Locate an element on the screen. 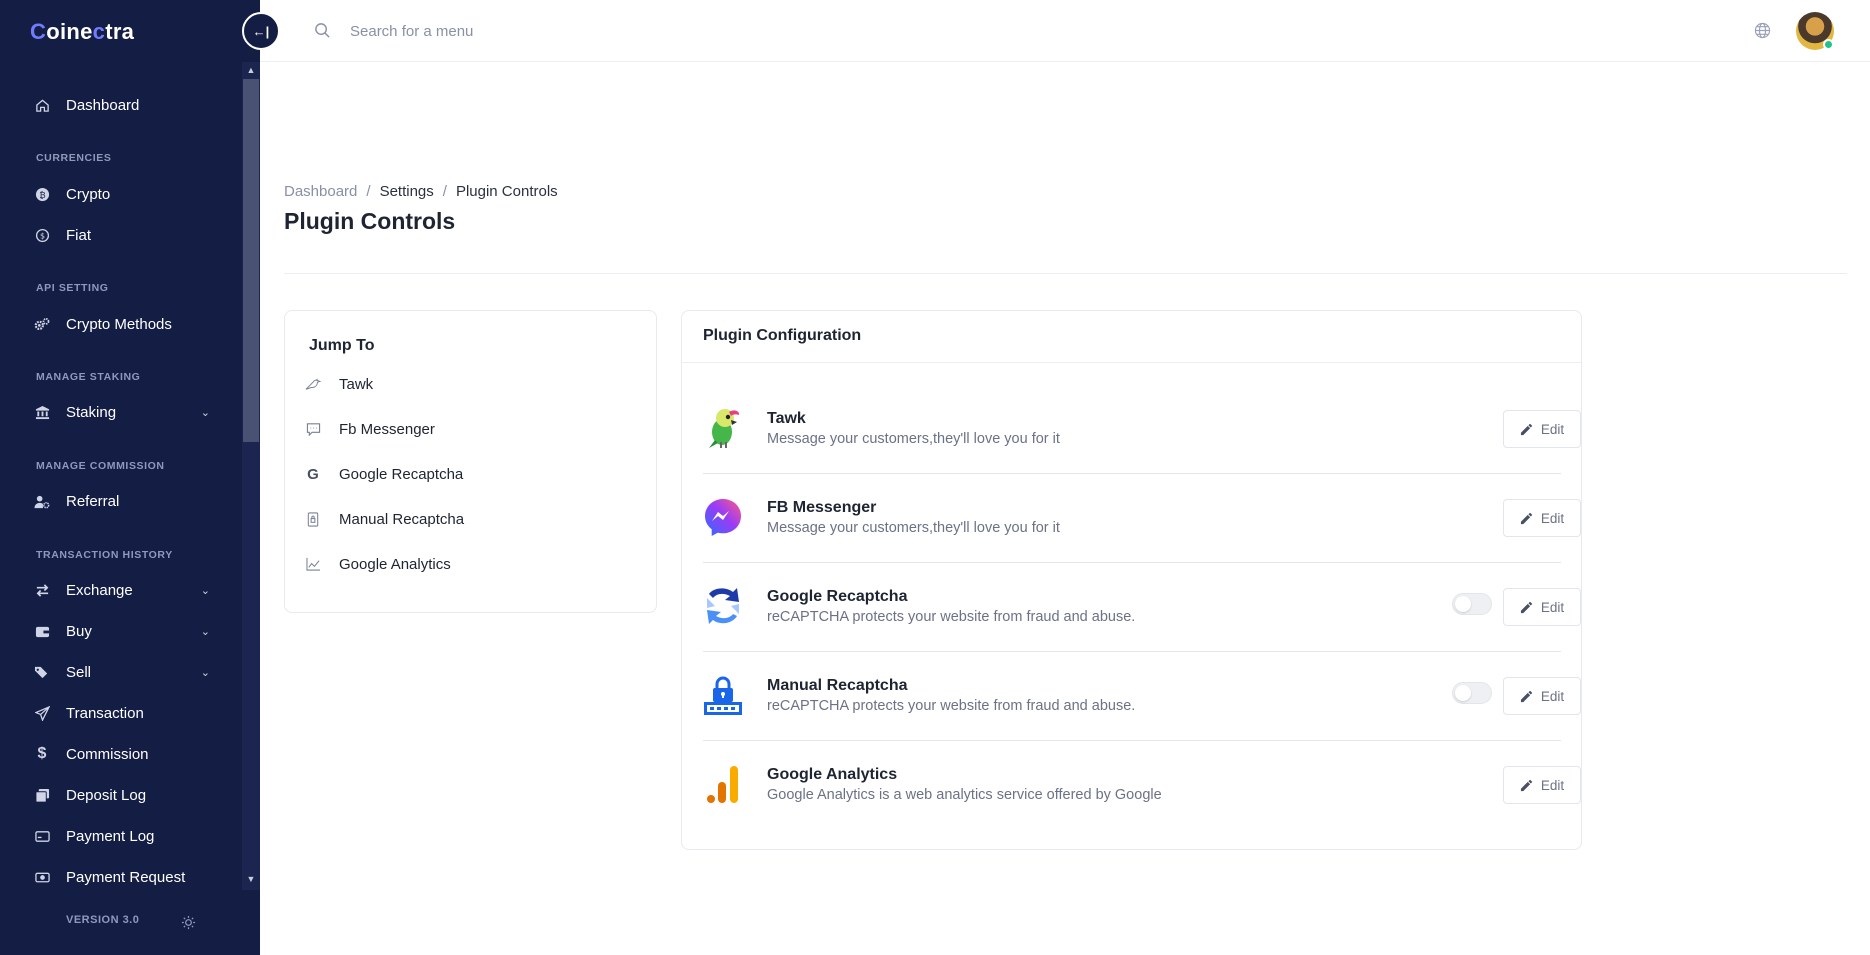  collapse-arrow-icon: ←| is located at coordinates (261, 31).